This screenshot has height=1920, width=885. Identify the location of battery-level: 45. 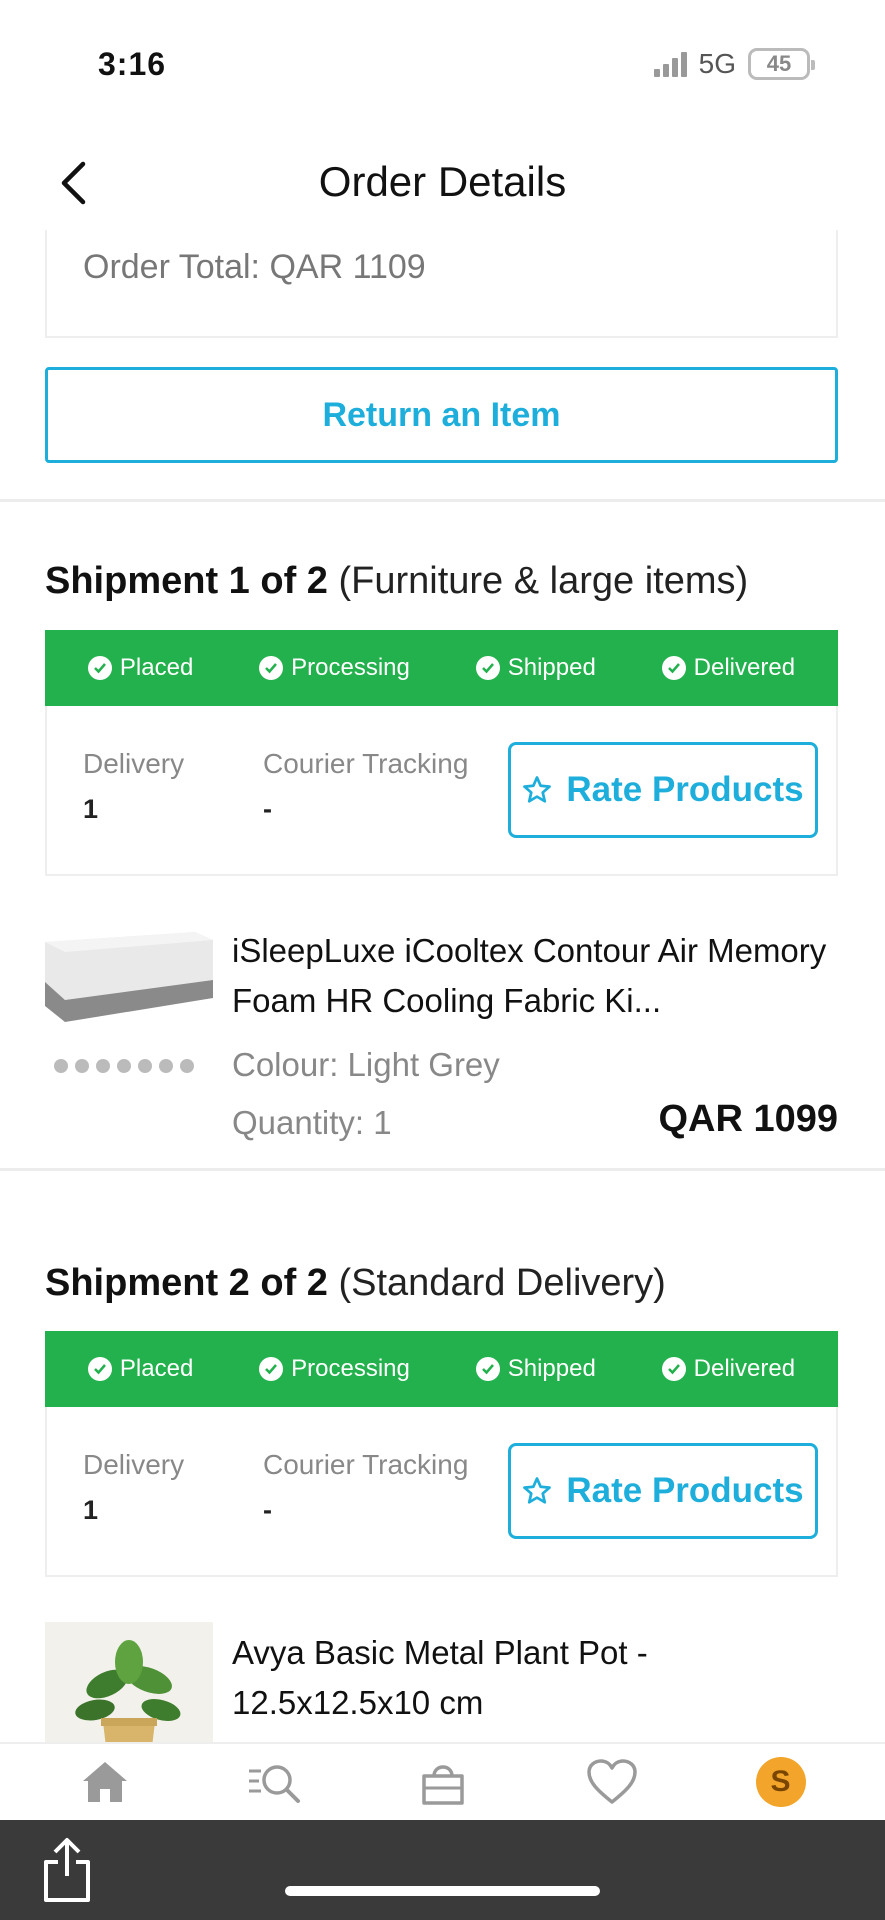
(779, 63).